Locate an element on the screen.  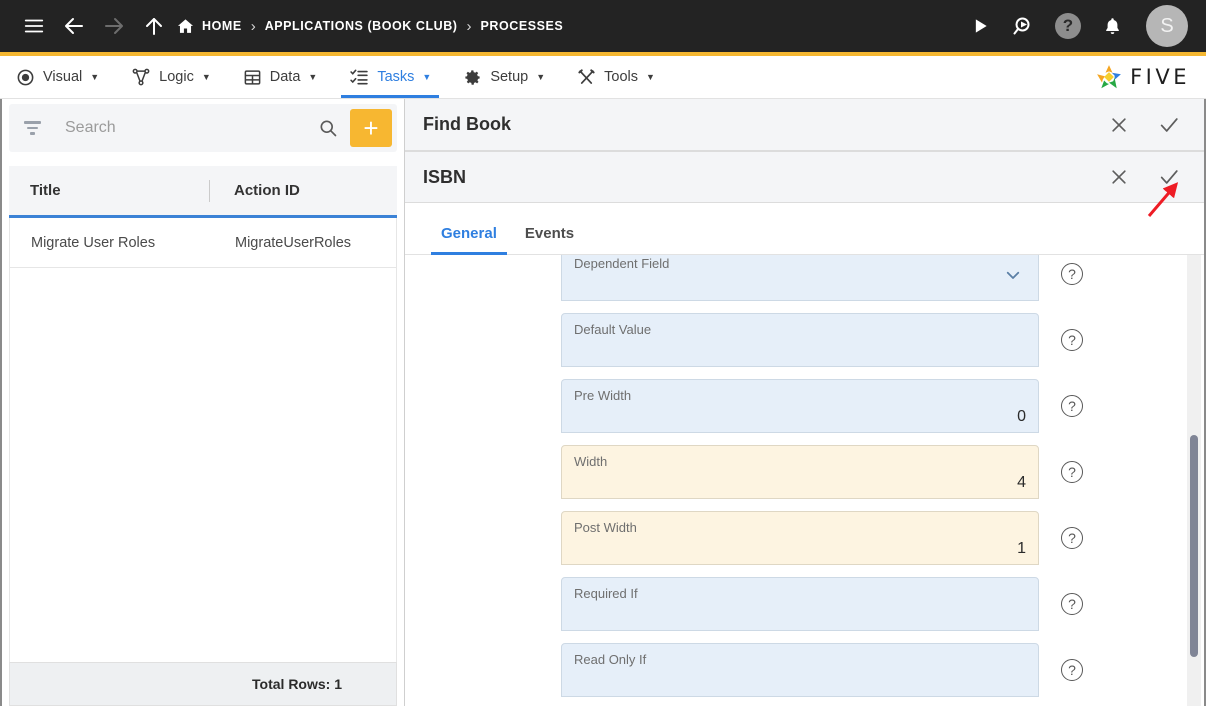
menu-item-logic: Logic ▼ is located at coordinates (171, 77).